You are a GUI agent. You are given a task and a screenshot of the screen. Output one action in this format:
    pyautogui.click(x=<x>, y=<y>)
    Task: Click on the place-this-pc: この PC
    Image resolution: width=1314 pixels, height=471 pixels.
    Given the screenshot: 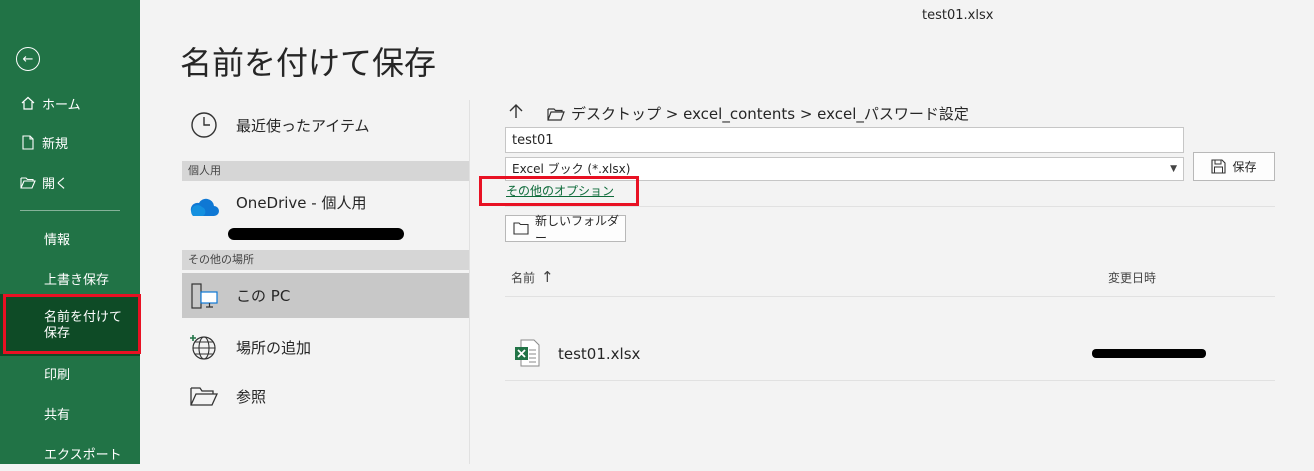 What is the action you would take?
    pyautogui.click(x=325, y=295)
    